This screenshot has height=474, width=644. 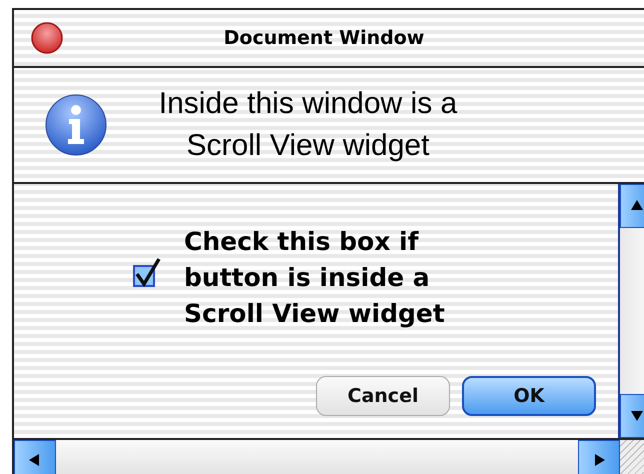 What do you see at coordinates (35, 457) in the screenshot?
I see `scroll-left-button` at bounding box center [35, 457].